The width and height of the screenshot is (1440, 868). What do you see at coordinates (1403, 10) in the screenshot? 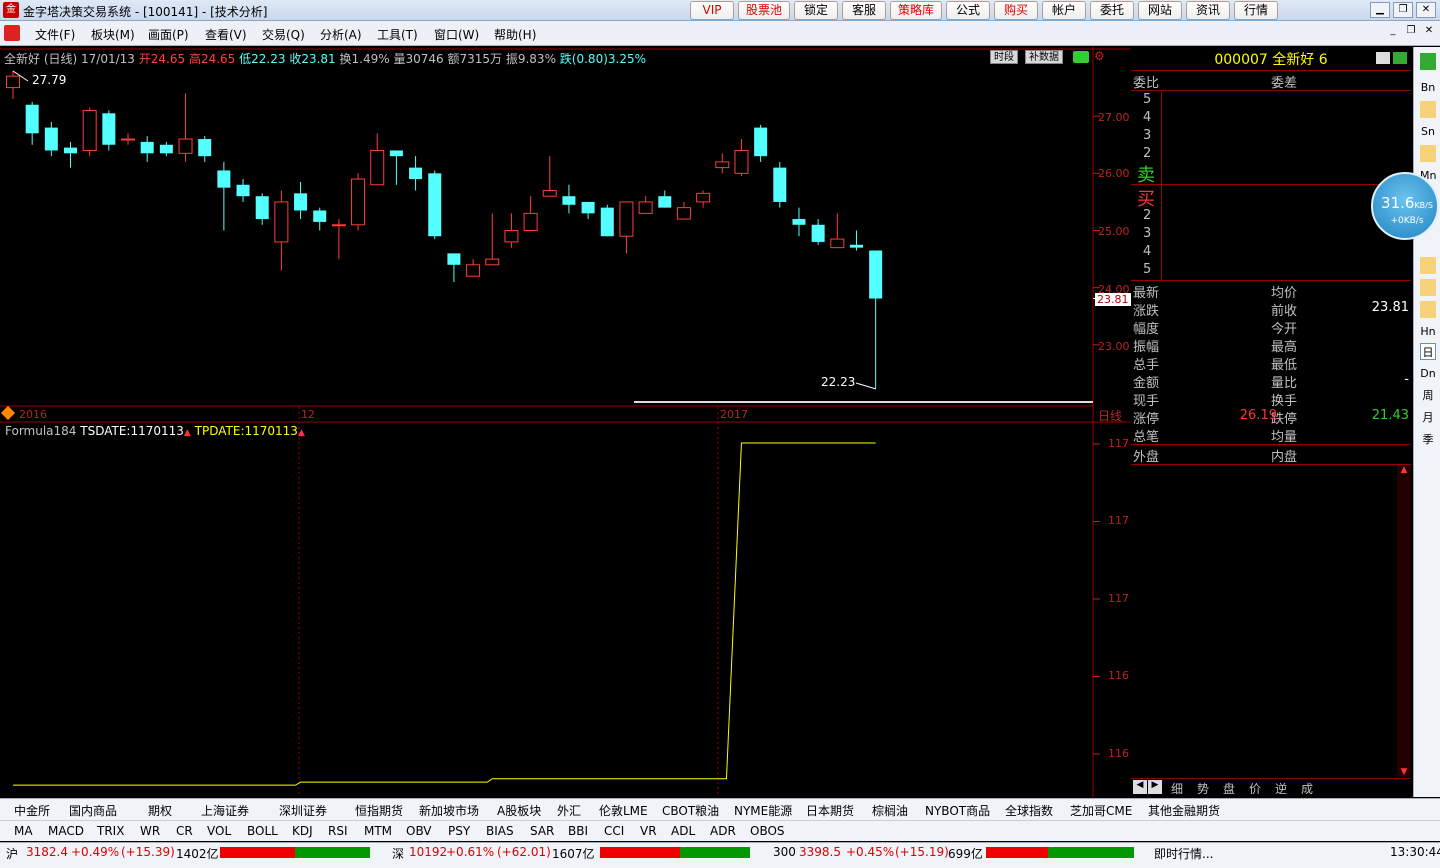
I see `restore-icon: ❐` at bounding box center [1403, 10].